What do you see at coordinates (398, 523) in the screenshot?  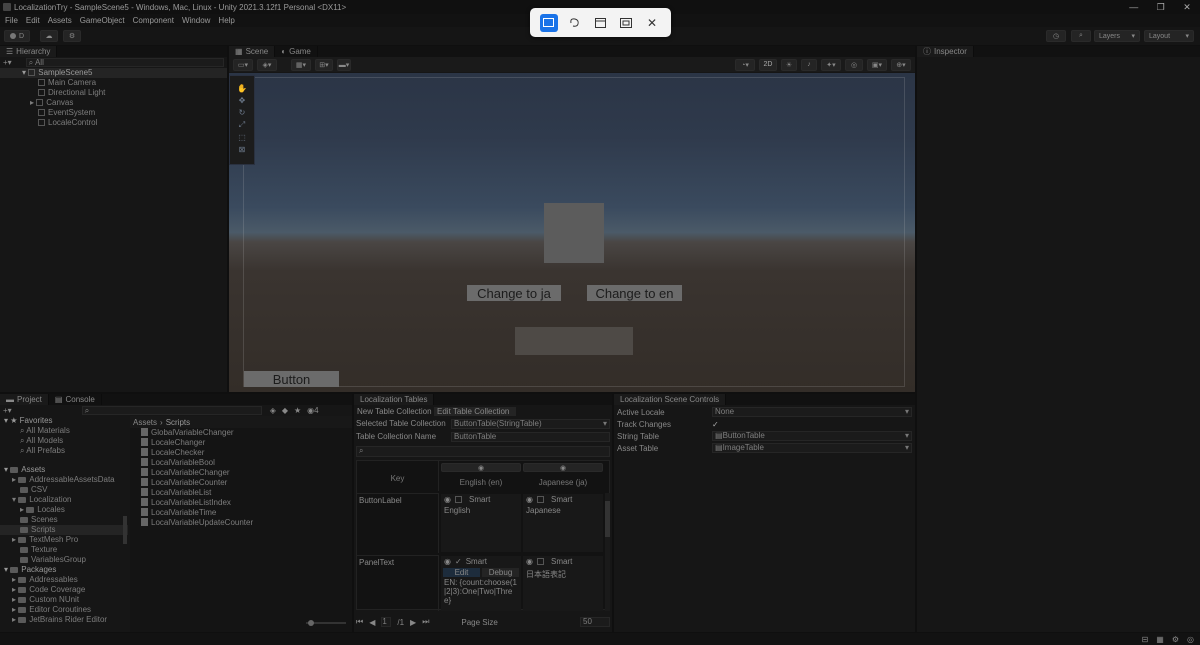 I see `table-row-key: ButtonLabel` at bounding box center [398, 523].